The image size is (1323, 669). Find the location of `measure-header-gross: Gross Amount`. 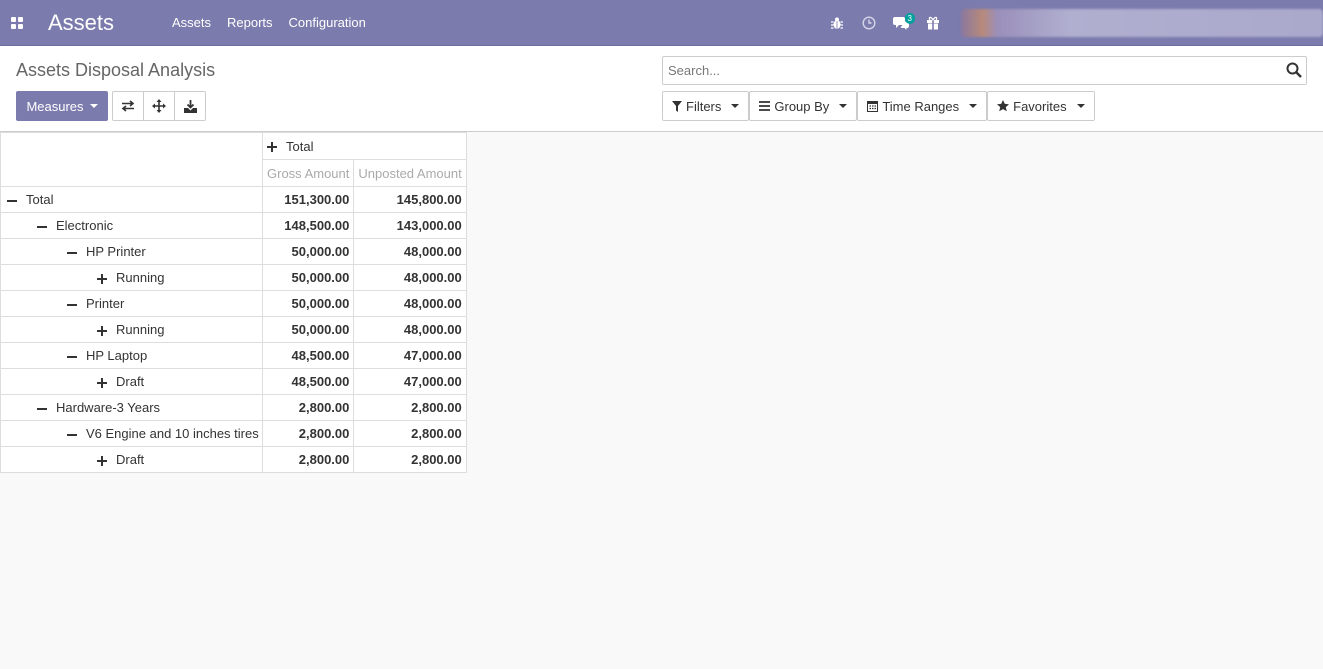

measure-header-gross: Gross Amount is located at coordinates (308, 173).